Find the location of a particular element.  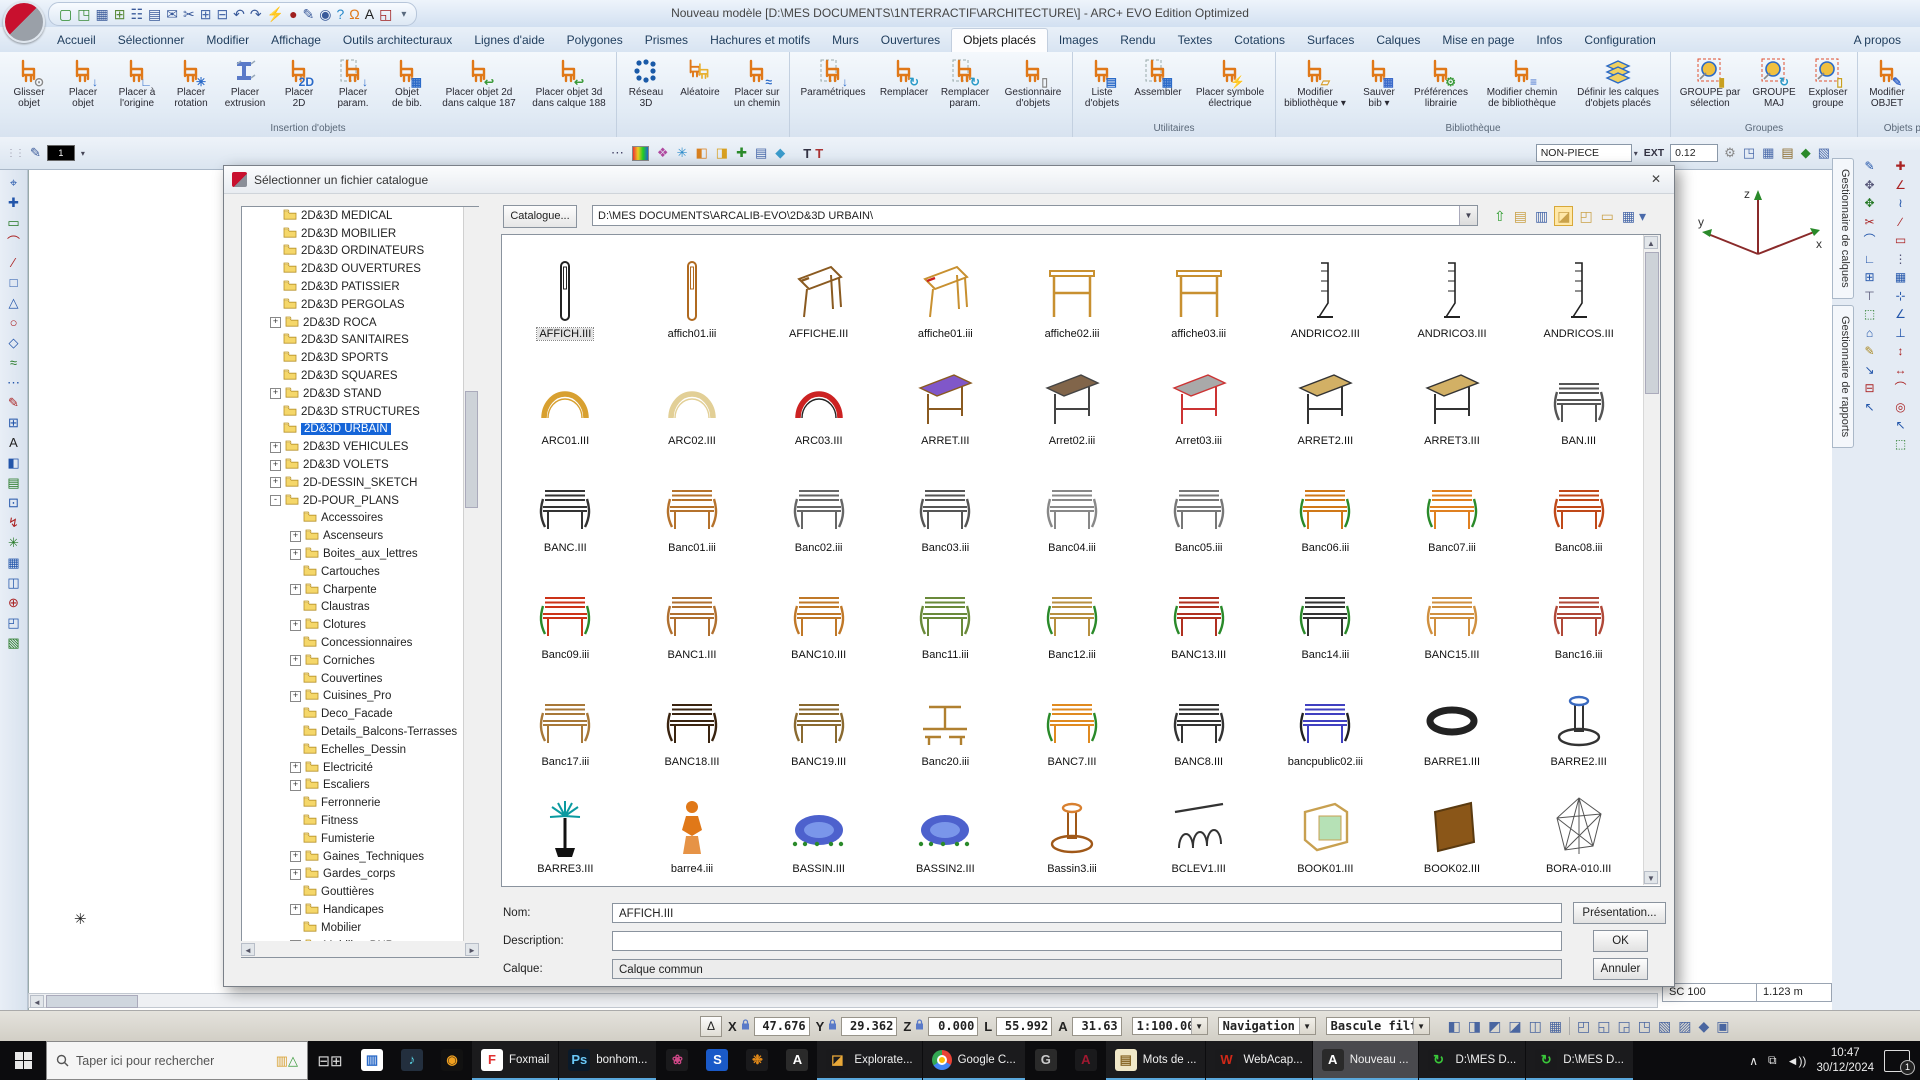

menu-cotations: Cotations is located at coordinates (1259, 40).